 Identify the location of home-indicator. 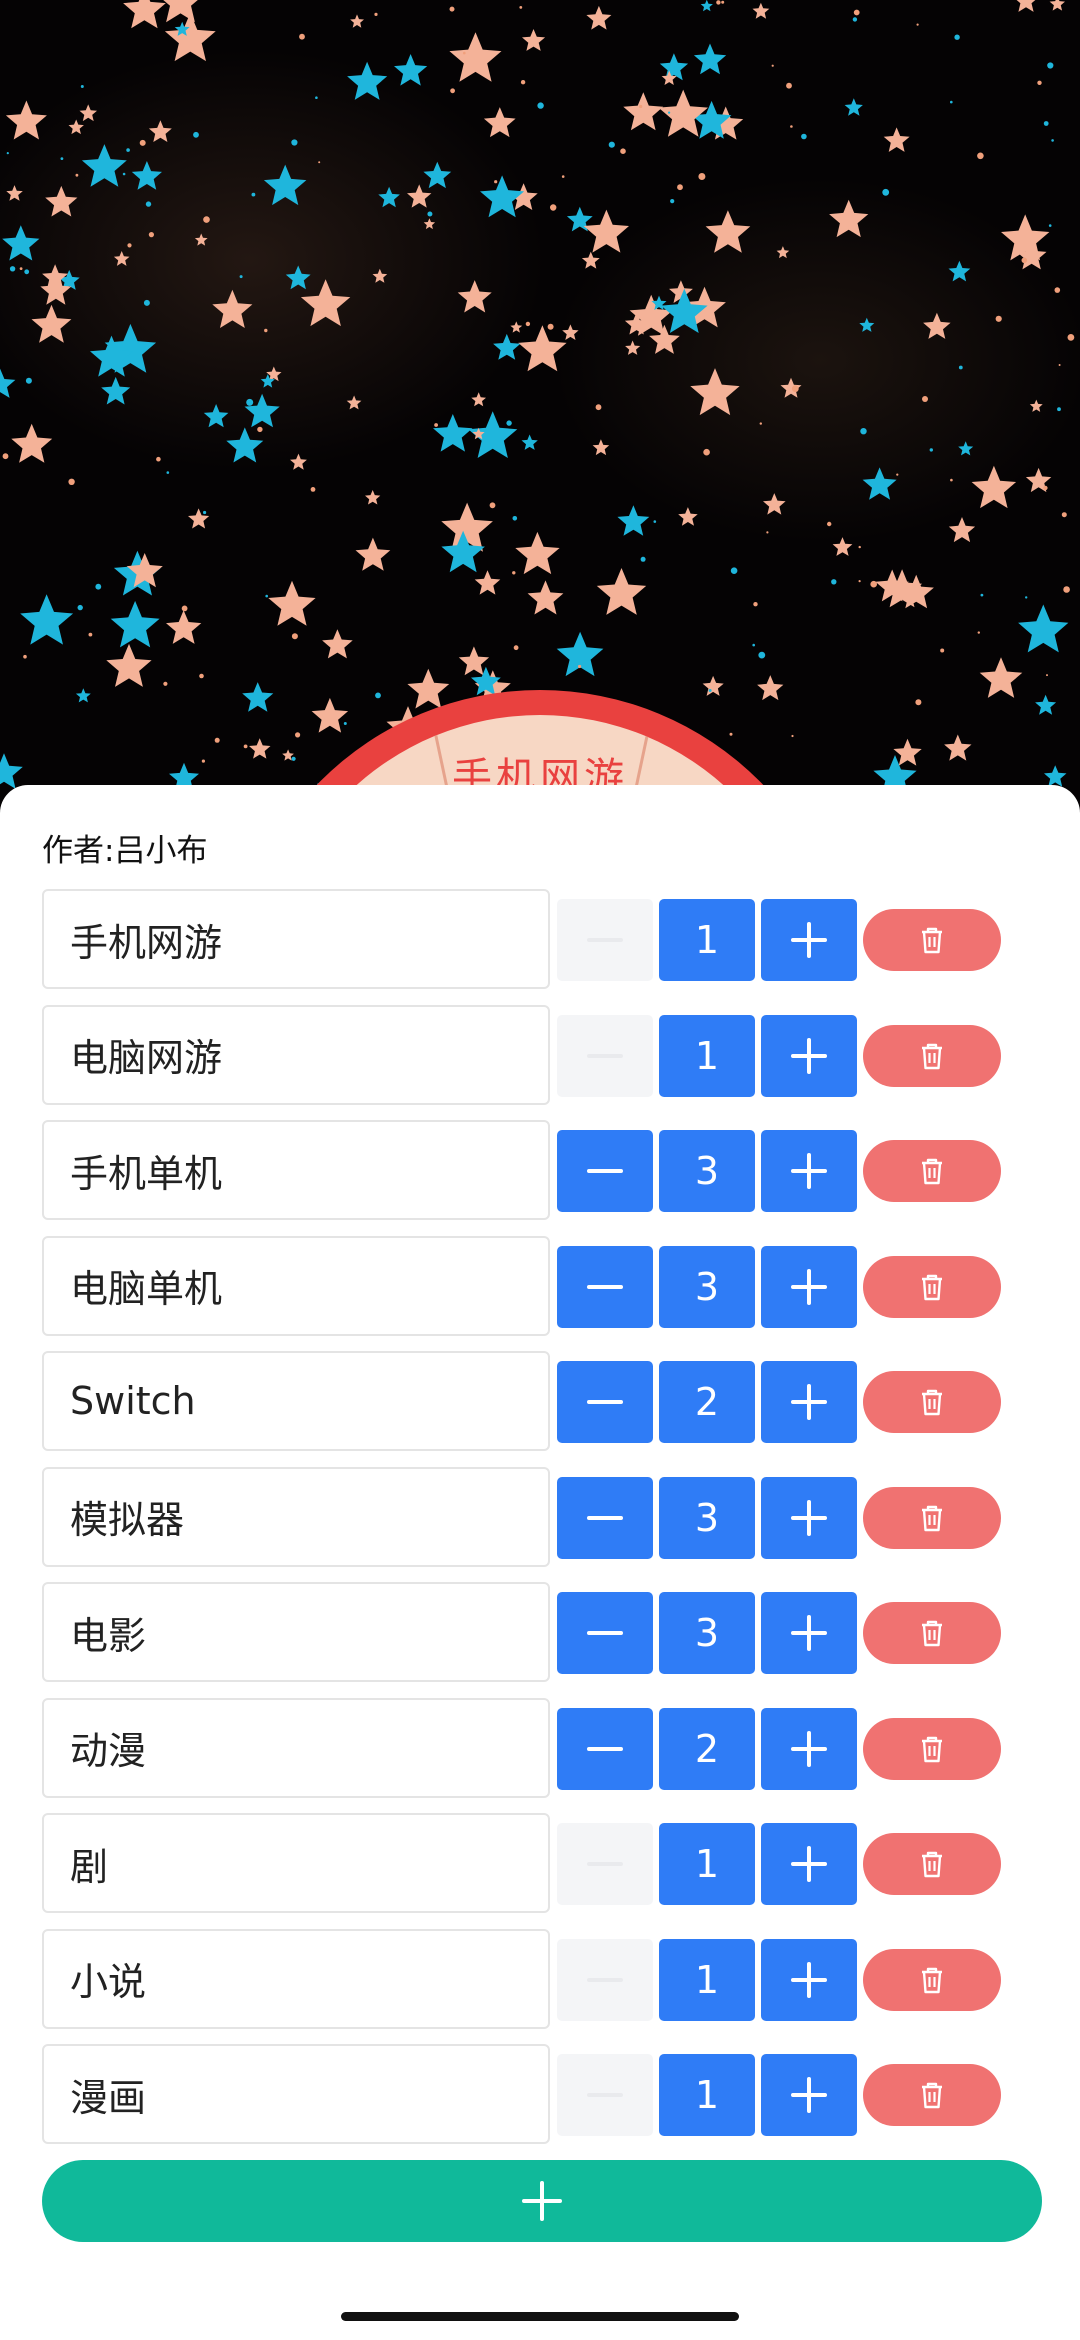
(540, 2316).